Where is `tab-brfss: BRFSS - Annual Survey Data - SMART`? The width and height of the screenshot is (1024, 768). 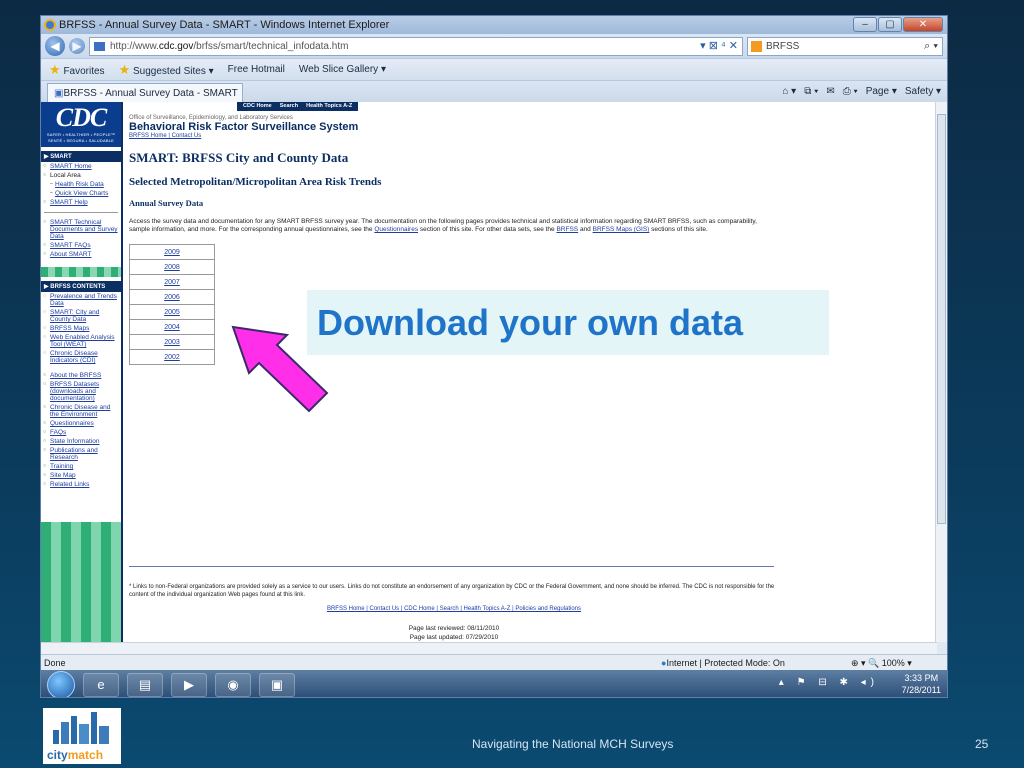 tab-brfss: BRFSS - Annual Survey Data - SMART is located at coordinates (145, 92).